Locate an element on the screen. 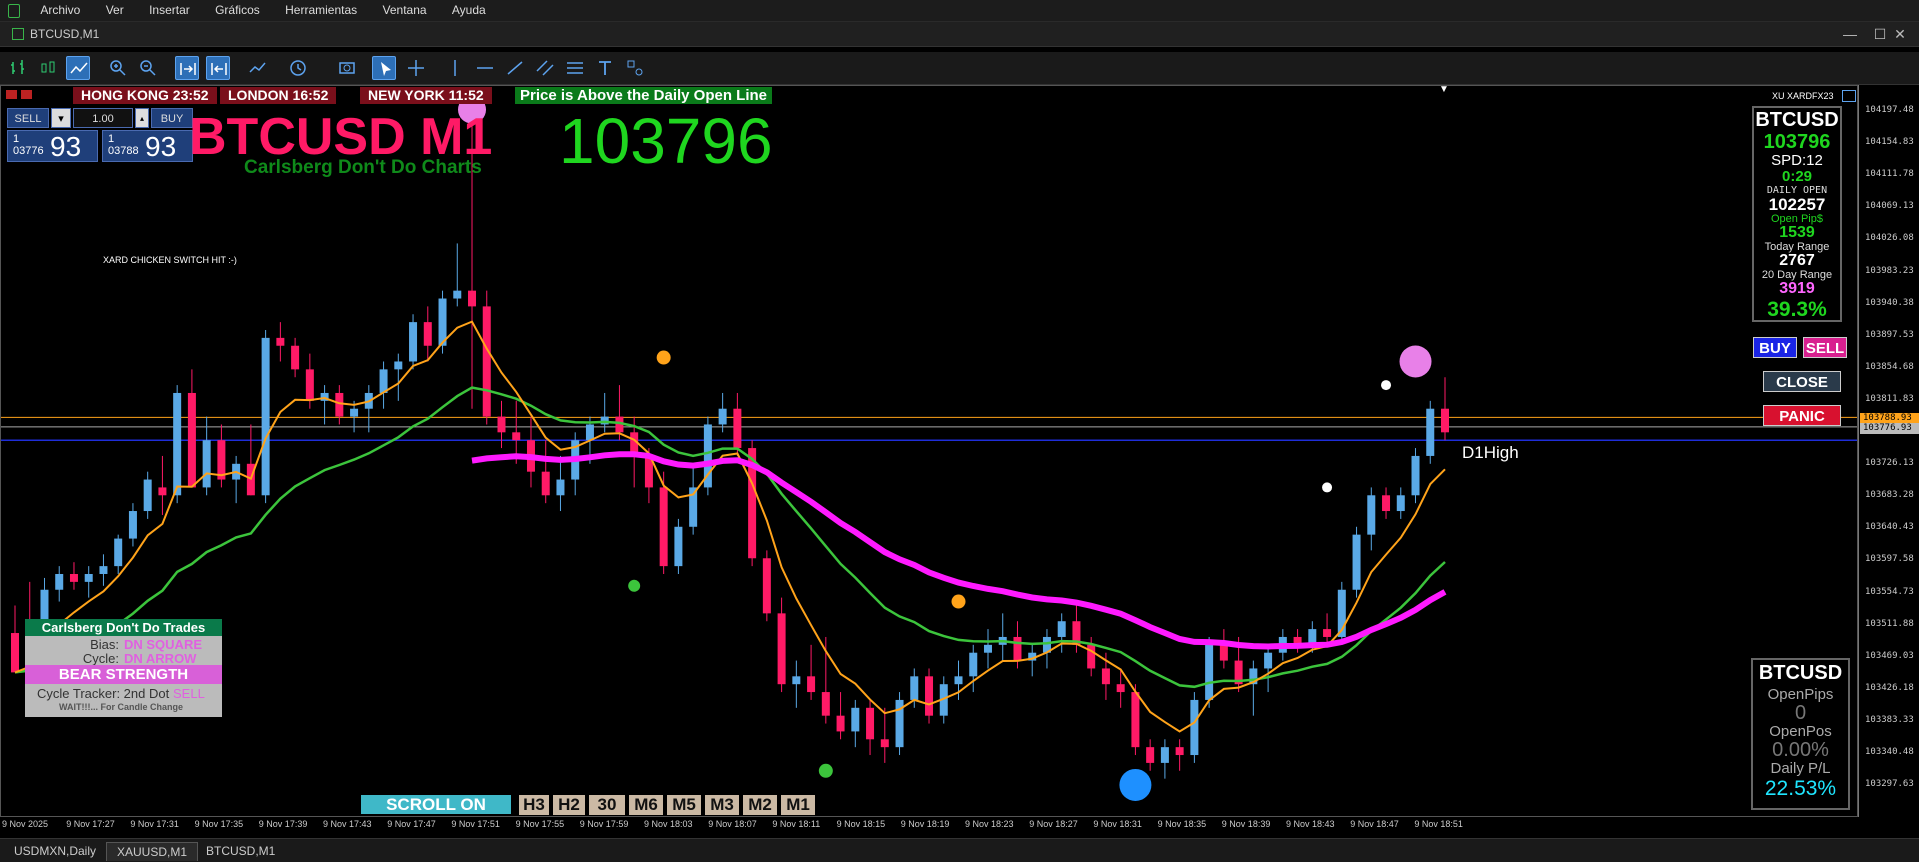 This screenshot has height=862, width=1919. text-tool-icon is located at coordinates (605, 68).